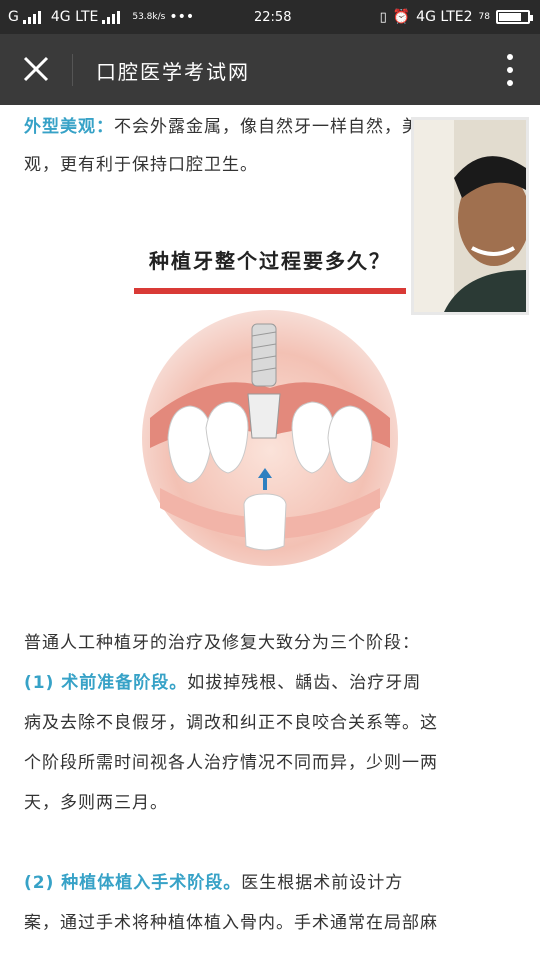  What do you see at coordinates (149, 17) in the screenshot?
I see `net-speed: 53.8k/s` at bounding box center [149, 17].